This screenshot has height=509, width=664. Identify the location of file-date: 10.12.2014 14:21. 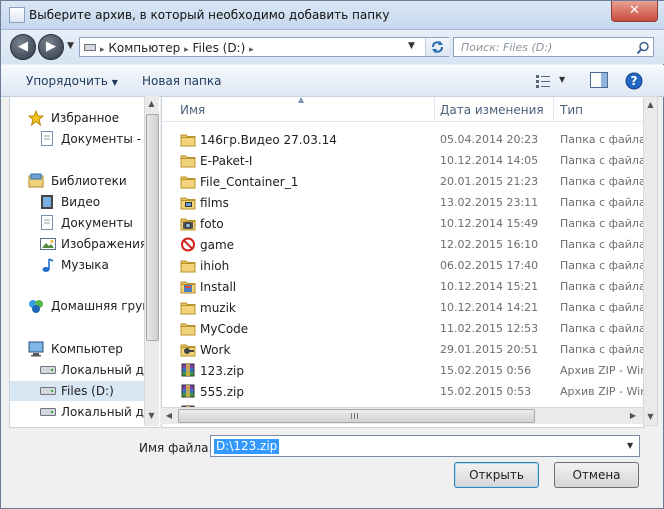
(489, 307).